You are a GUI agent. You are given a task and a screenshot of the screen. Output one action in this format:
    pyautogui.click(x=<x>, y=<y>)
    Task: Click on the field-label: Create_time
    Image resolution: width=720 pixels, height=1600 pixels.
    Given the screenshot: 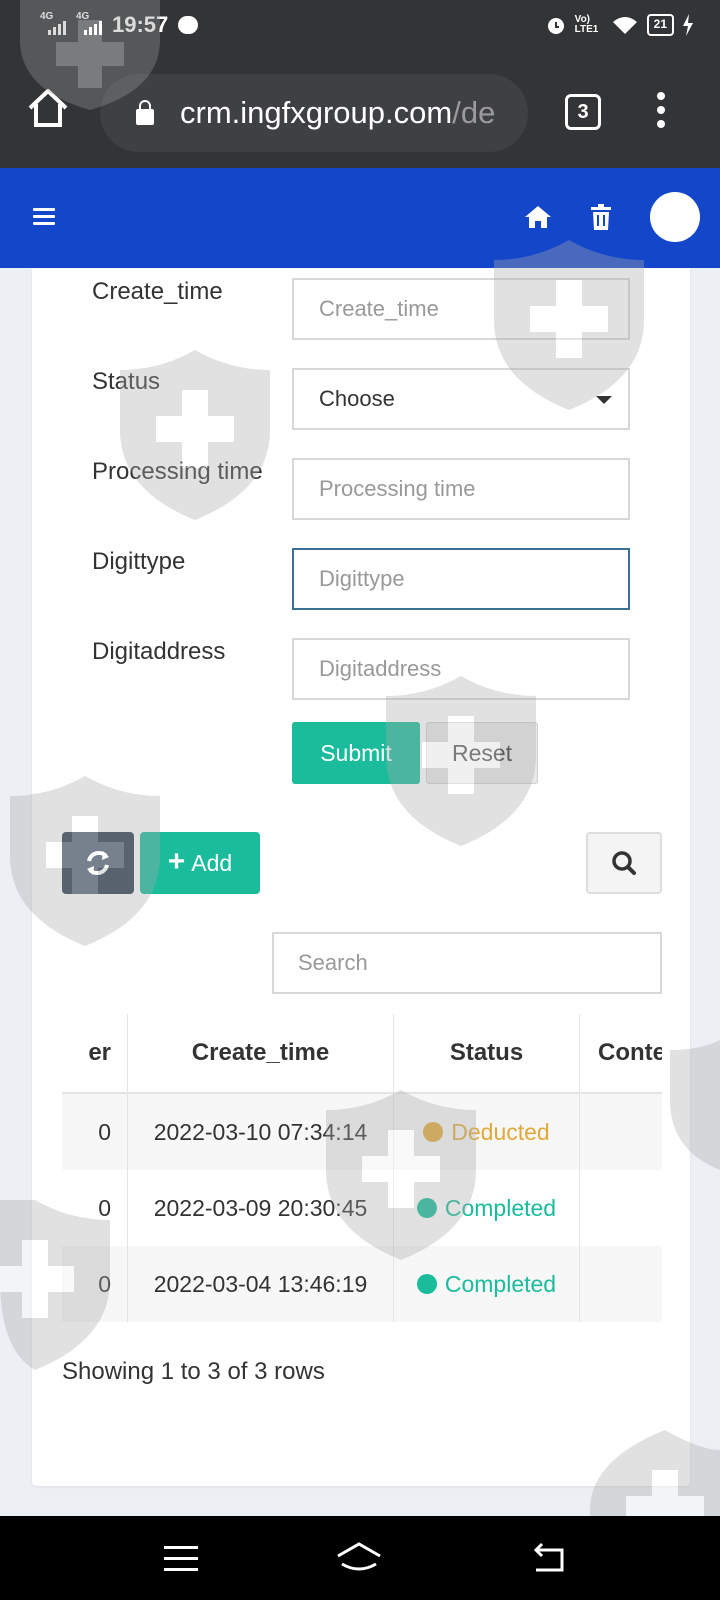 What is the action you would take?
    pyautogui.click(x=157, y=291)
    